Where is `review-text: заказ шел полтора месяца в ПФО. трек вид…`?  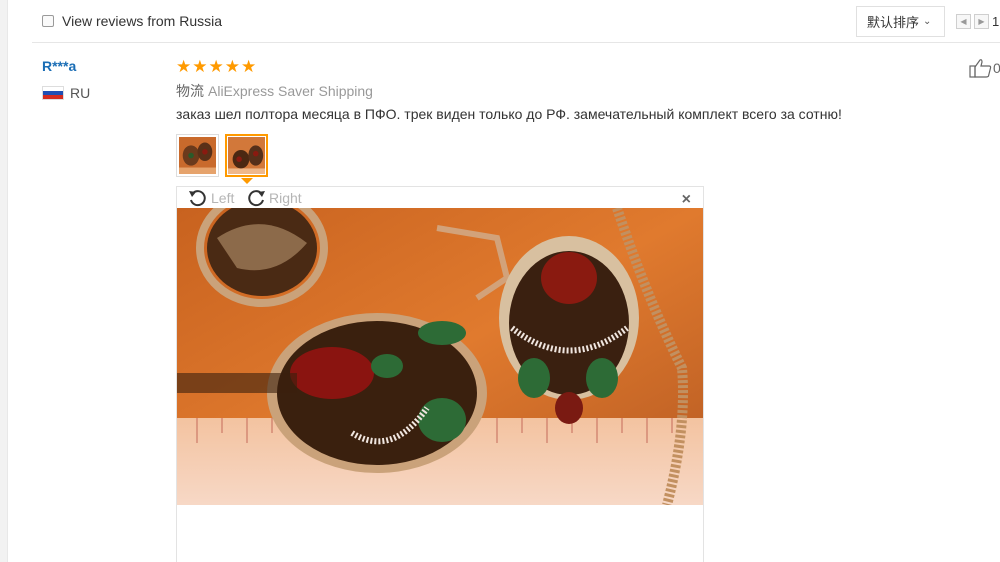
review-text: заказ шел полтора месяца в ПФО. трек вид… is located at coordinates (509, 114).